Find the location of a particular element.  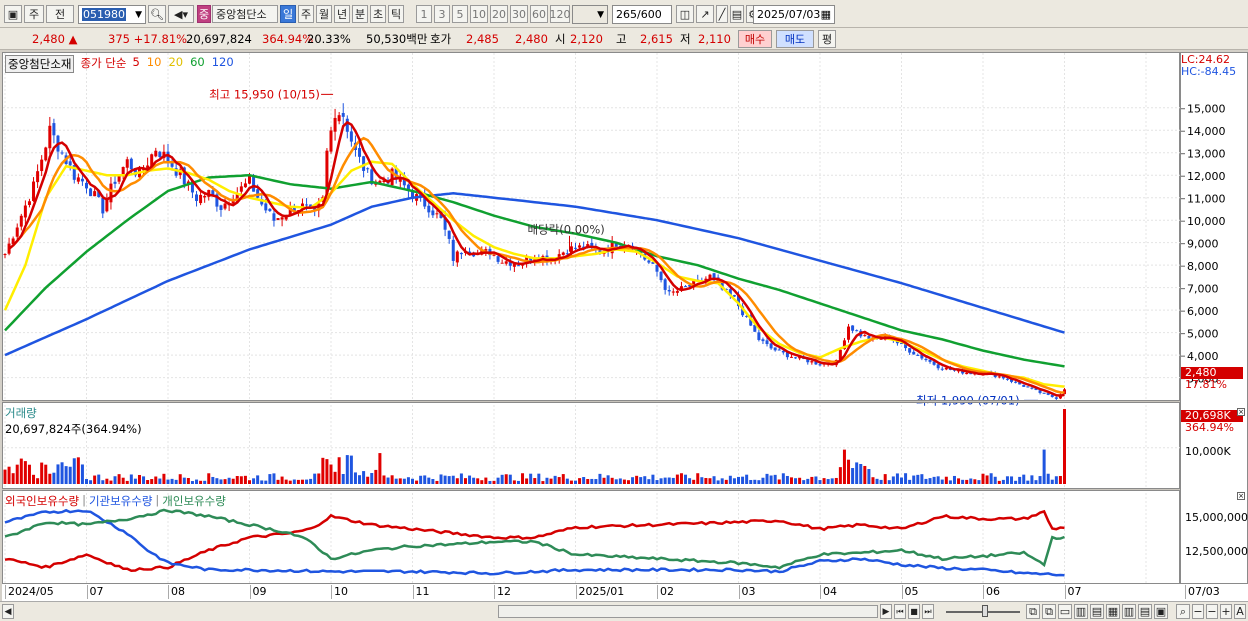

layout-icon-e: ▤ is located at coordinates (1097, 611).